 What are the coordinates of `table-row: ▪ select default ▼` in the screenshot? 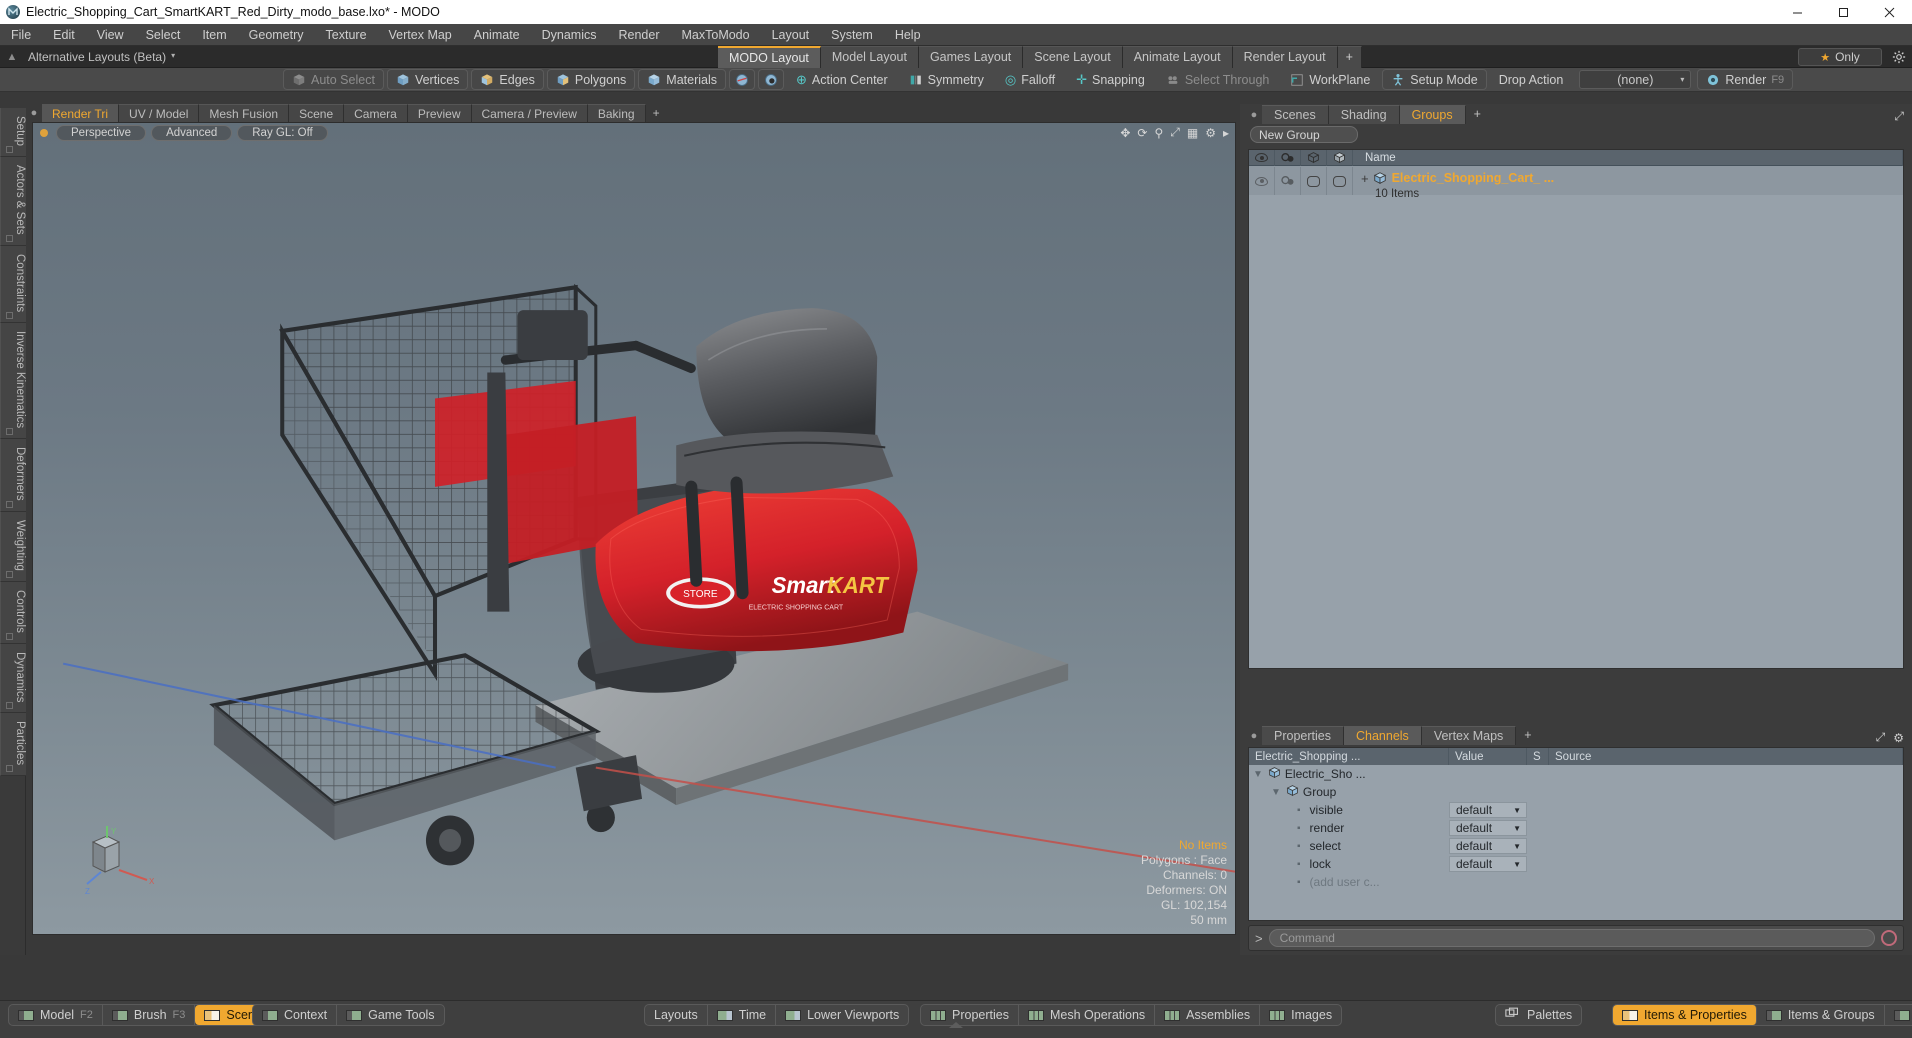 It's located at (1576, 846).